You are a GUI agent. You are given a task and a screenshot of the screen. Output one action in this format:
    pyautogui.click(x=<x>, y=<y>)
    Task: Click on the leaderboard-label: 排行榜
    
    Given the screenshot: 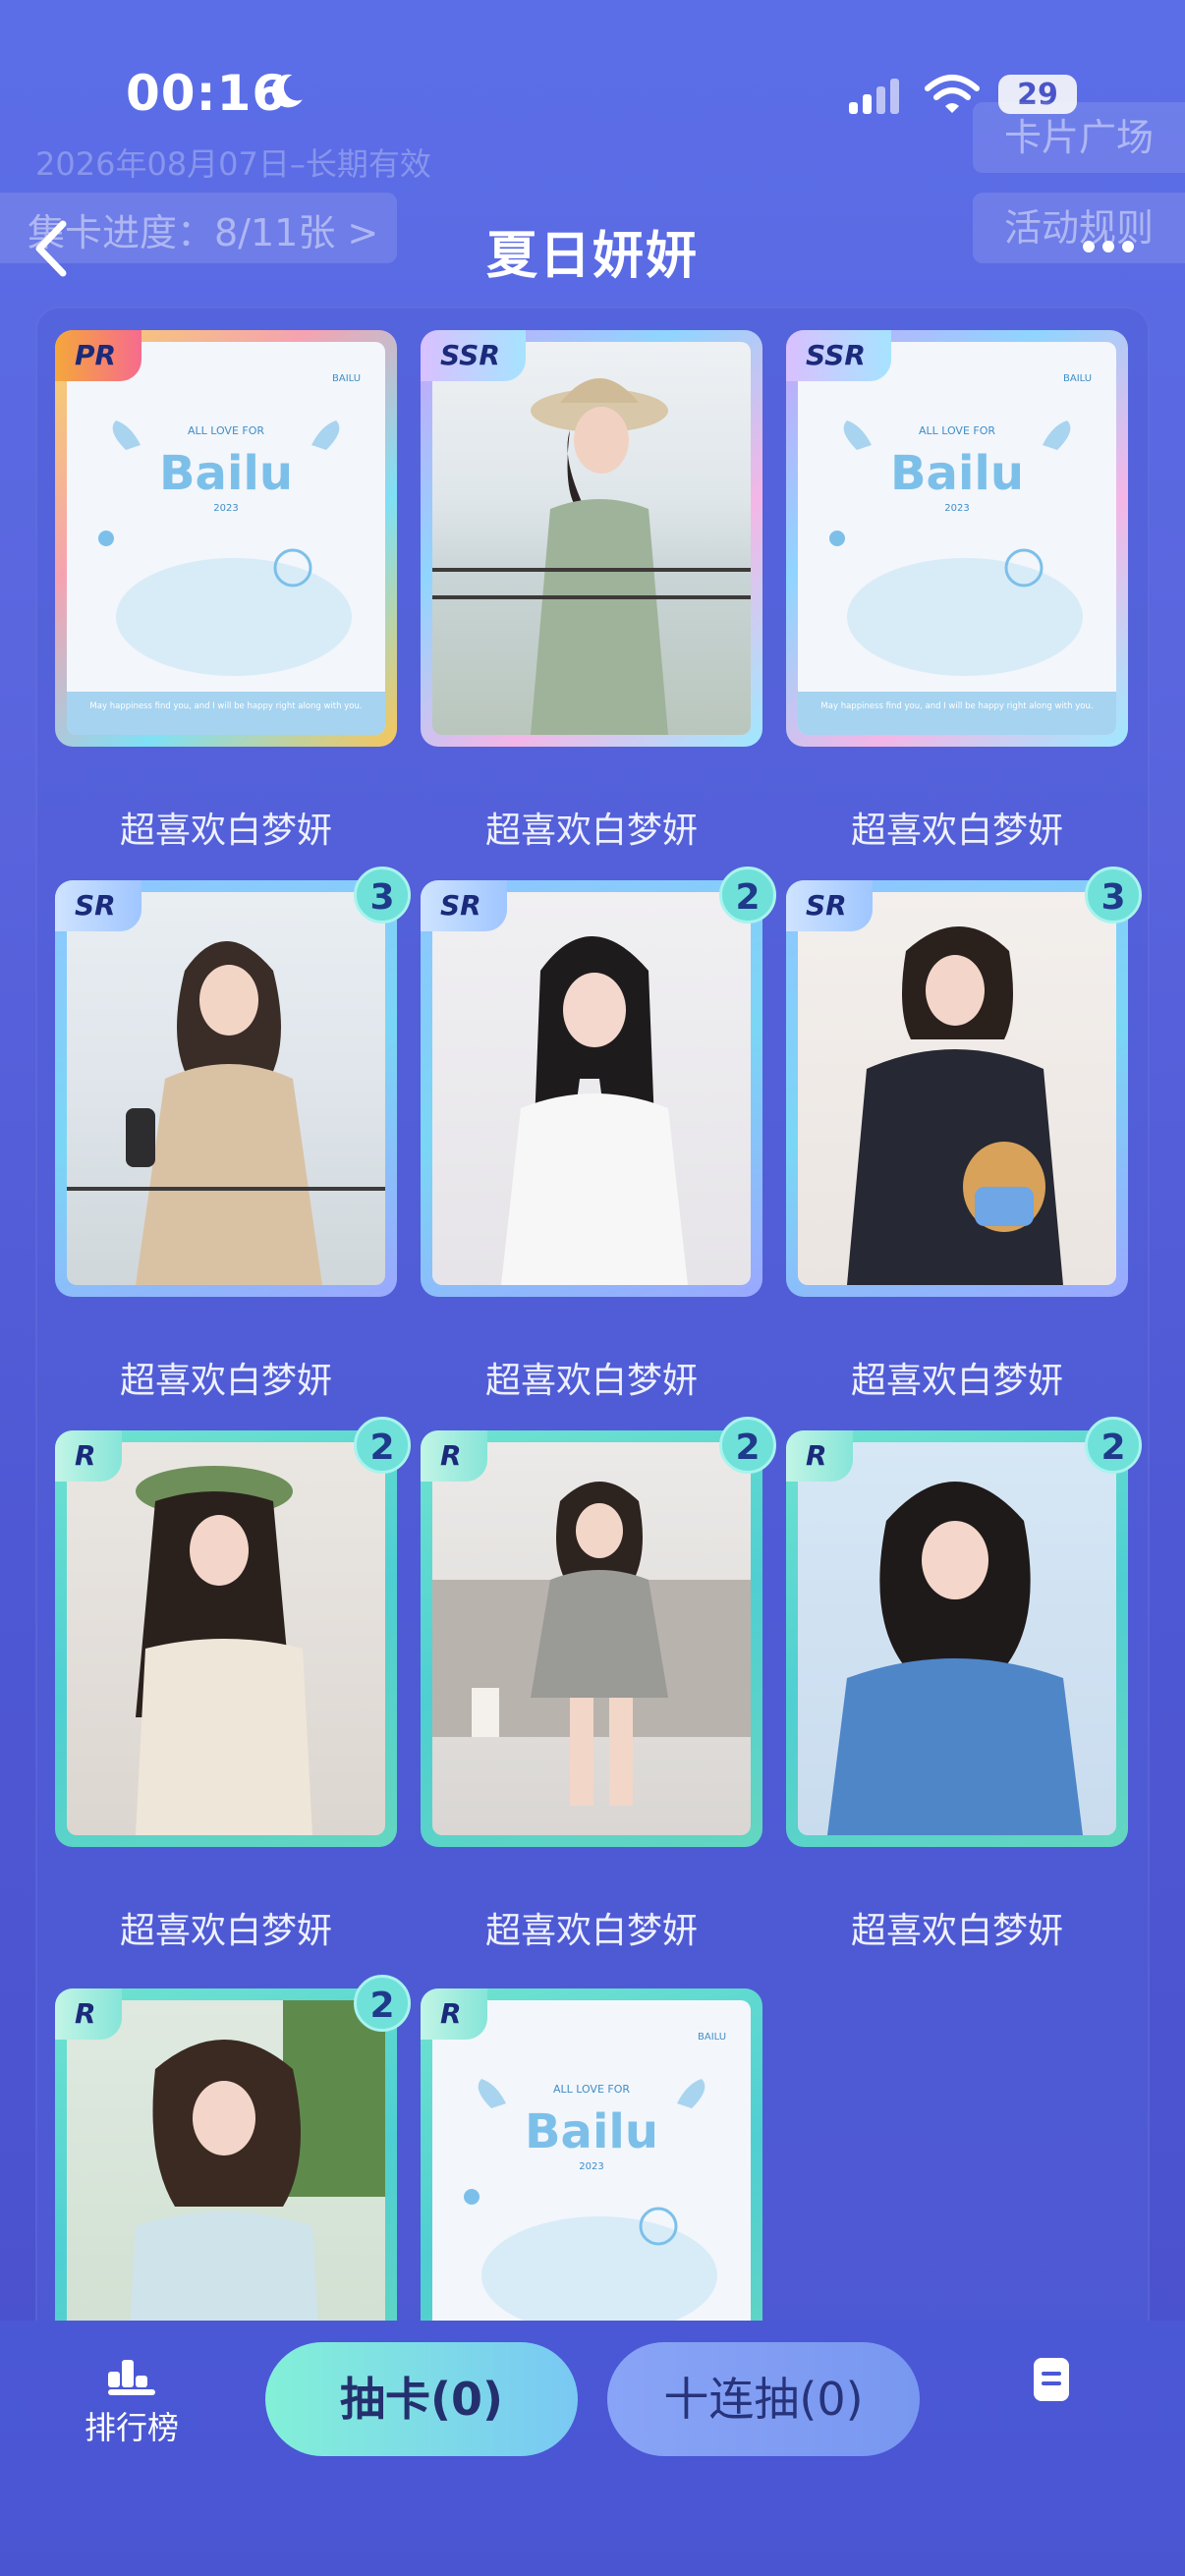 What is the action you would take?
    pyautogui.click(x=132, y=2427)
    